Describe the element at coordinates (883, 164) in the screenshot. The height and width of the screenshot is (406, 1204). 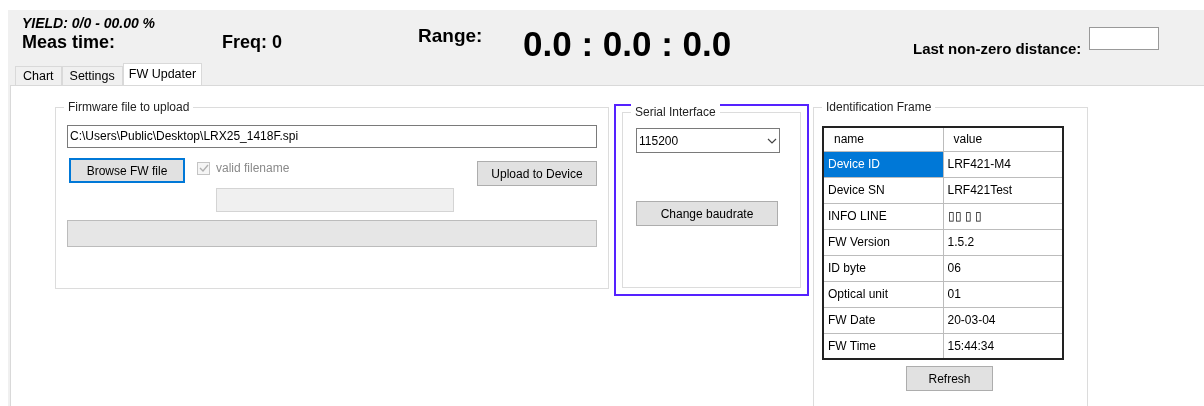
I see `table-cell: Device ID` at that location.